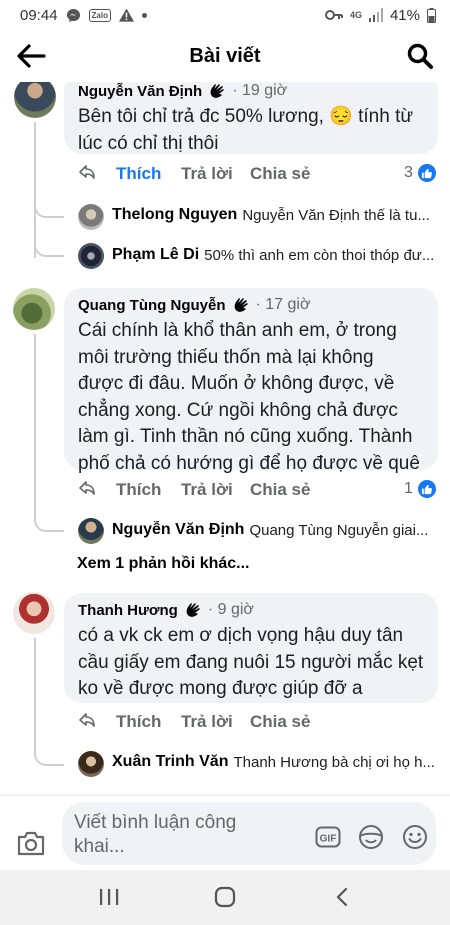 The image size is (450, 925). What do you see at coordinates (39, 15) in the screenshot?
I see `clock: 09:44` at bounding box center [39, 15].